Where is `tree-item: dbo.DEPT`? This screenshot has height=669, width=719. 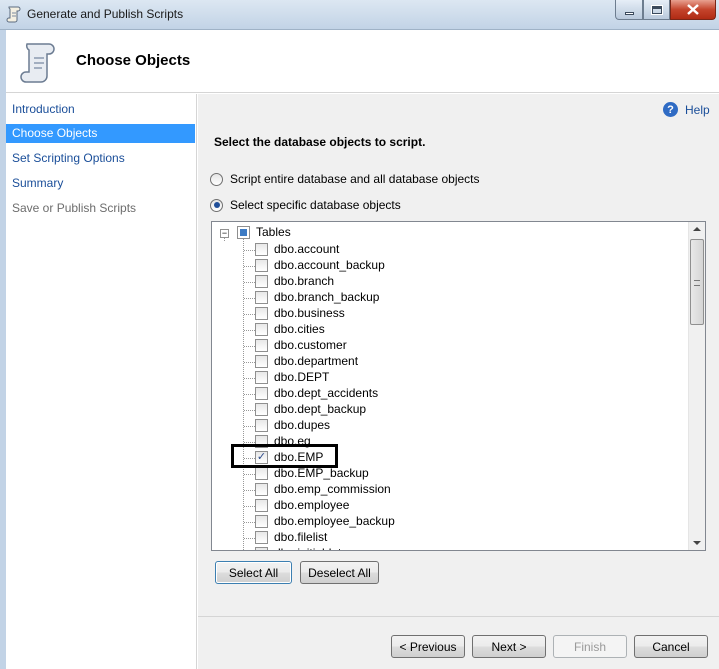 tree-item: dbo.DEPT is located at coordinates (447, 378).